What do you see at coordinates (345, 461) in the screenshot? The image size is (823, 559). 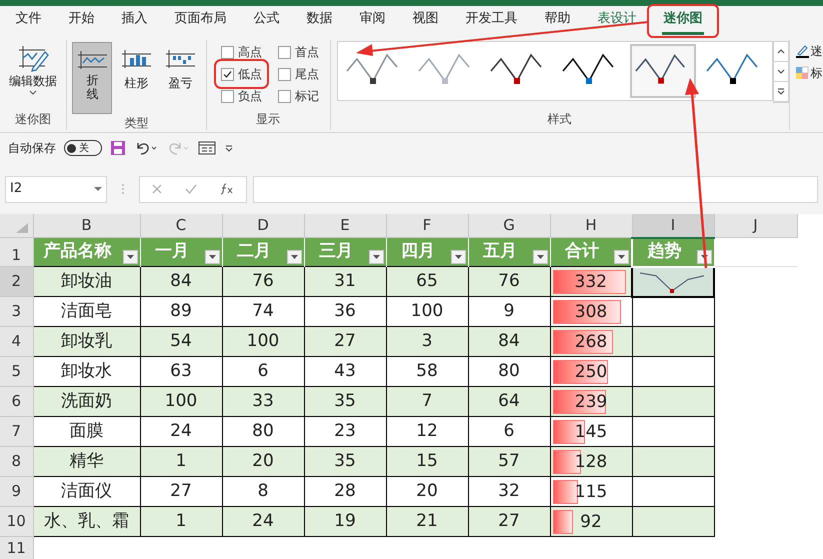 I see `table-cell: 35` at bounding box center [345, 461].